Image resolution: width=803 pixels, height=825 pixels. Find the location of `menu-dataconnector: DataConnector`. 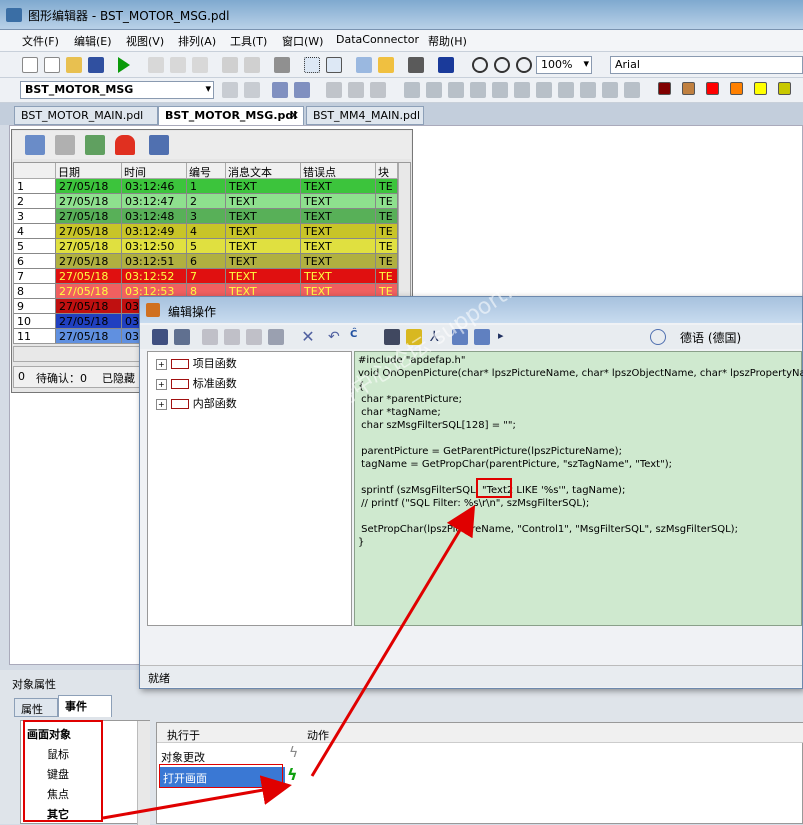

menu-dataconnector: DataConnector is located at coordinates (377, 39).